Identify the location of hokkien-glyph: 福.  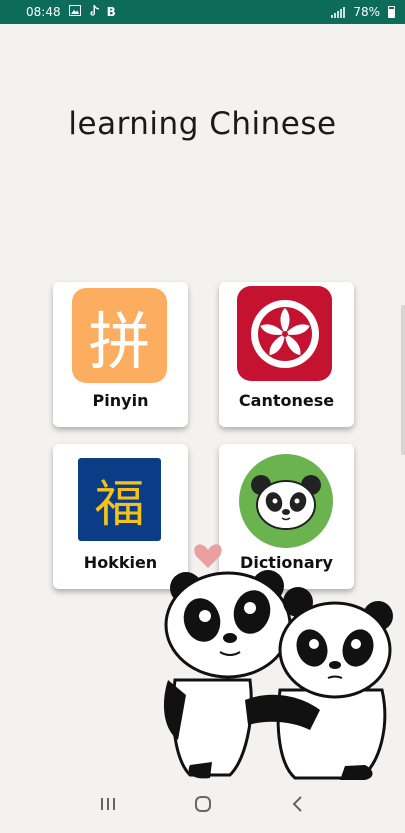
(119, 503).